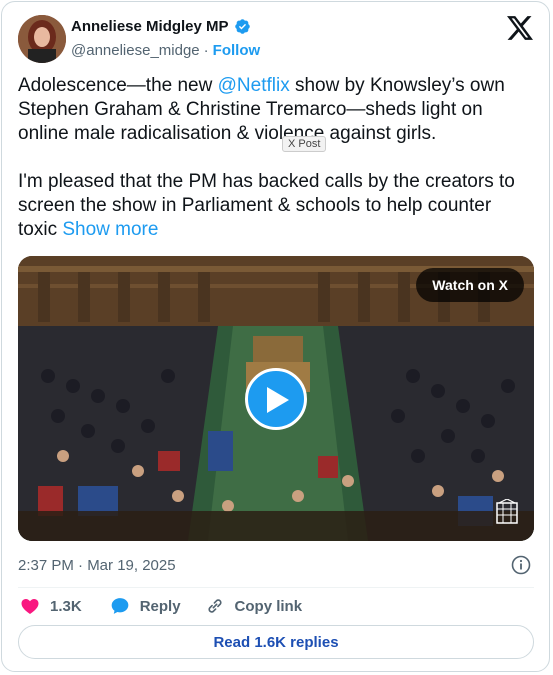 Image resolution: width=553 pixels, height=675 pixels. What do you see at coordinates (268, 606) in the screenshot?
I see `copy-link-label: Copy link` at bounding box center [268, 606].